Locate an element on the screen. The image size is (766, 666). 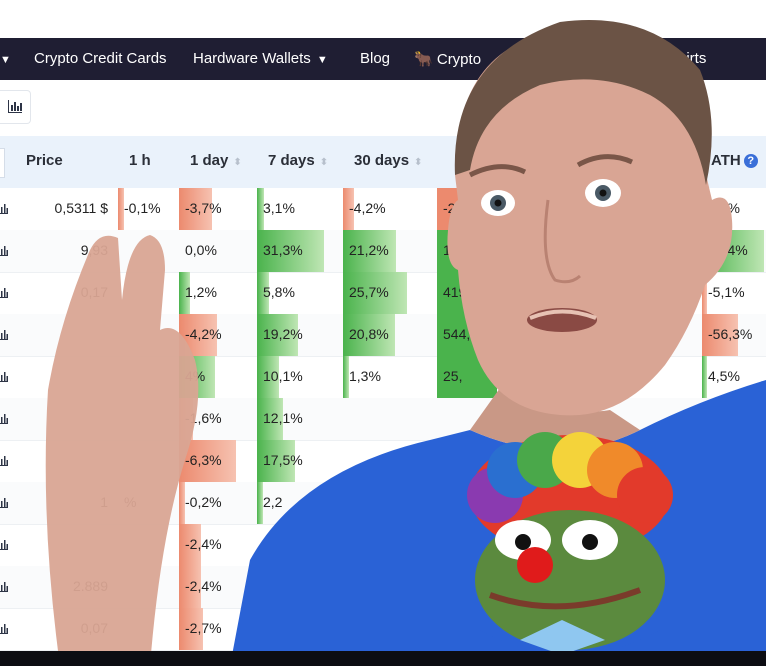
price-value: 0,17 is located at coordinates (94, 292).